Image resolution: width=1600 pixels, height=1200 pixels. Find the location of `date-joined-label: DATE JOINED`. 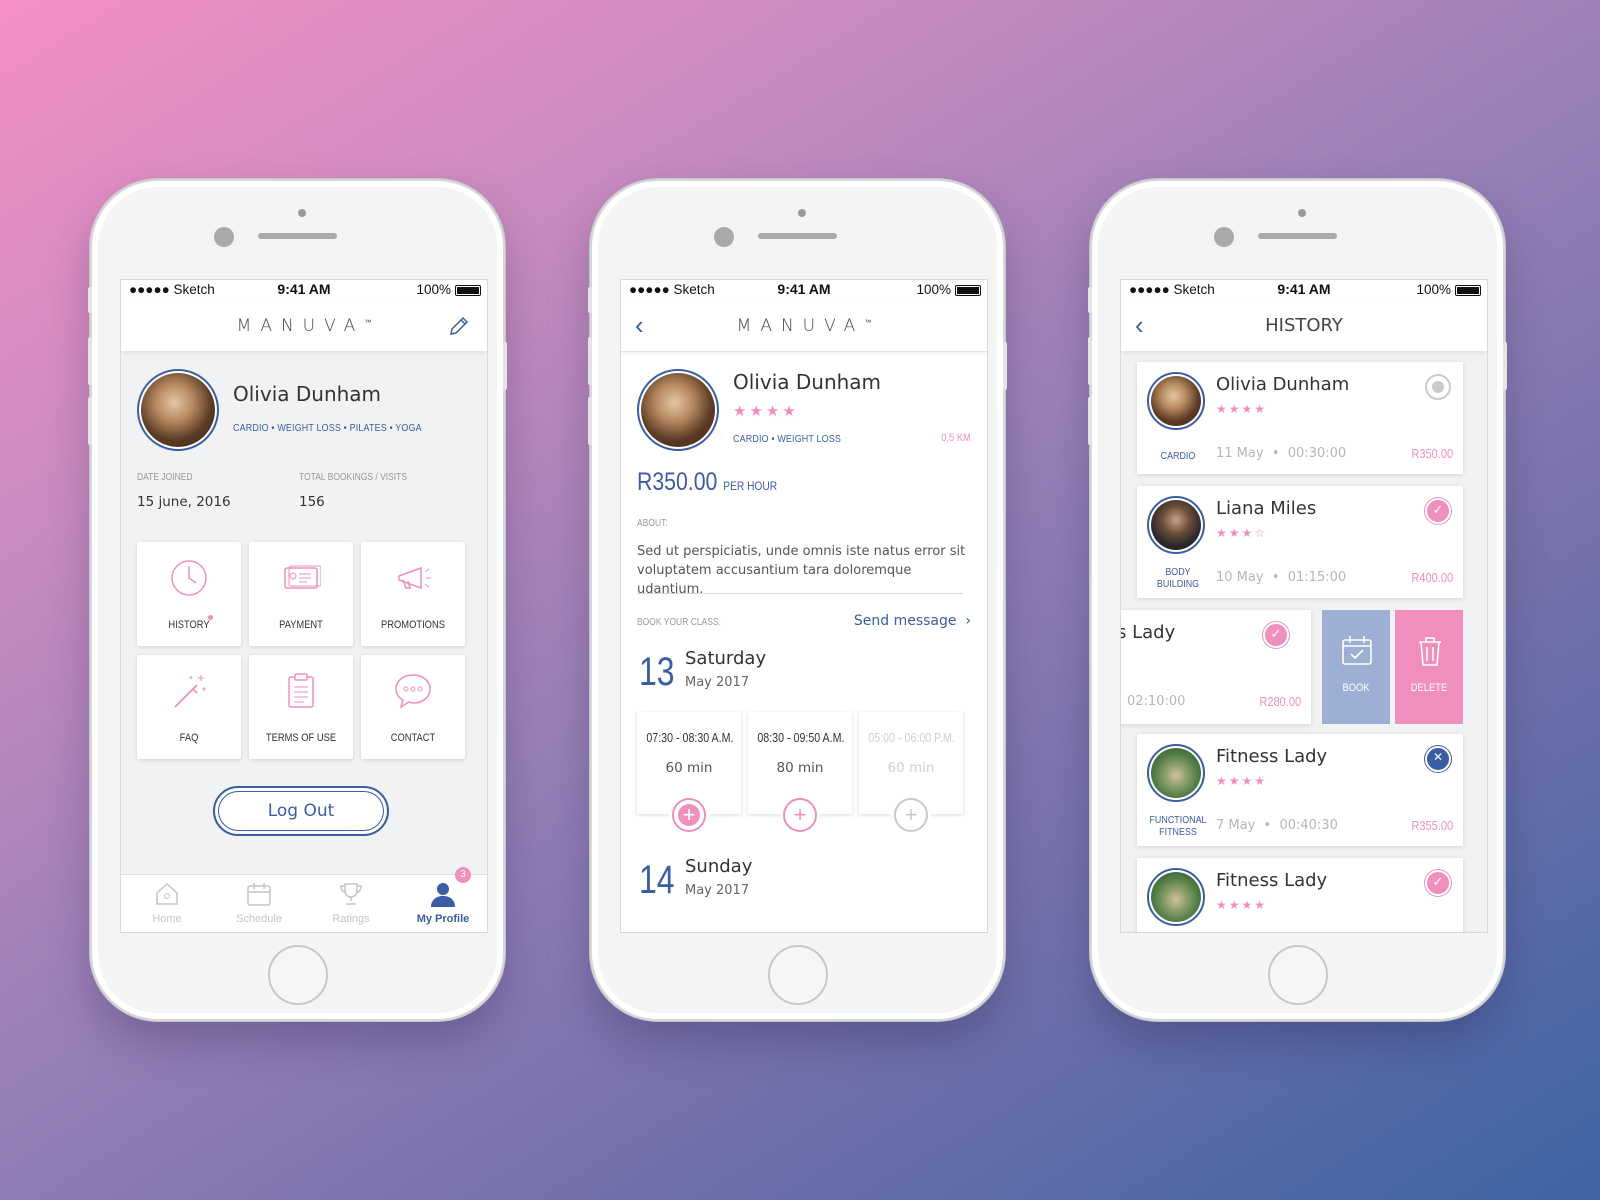

date-joined-label: DATE JOINED is located at coordinates (165, 477).